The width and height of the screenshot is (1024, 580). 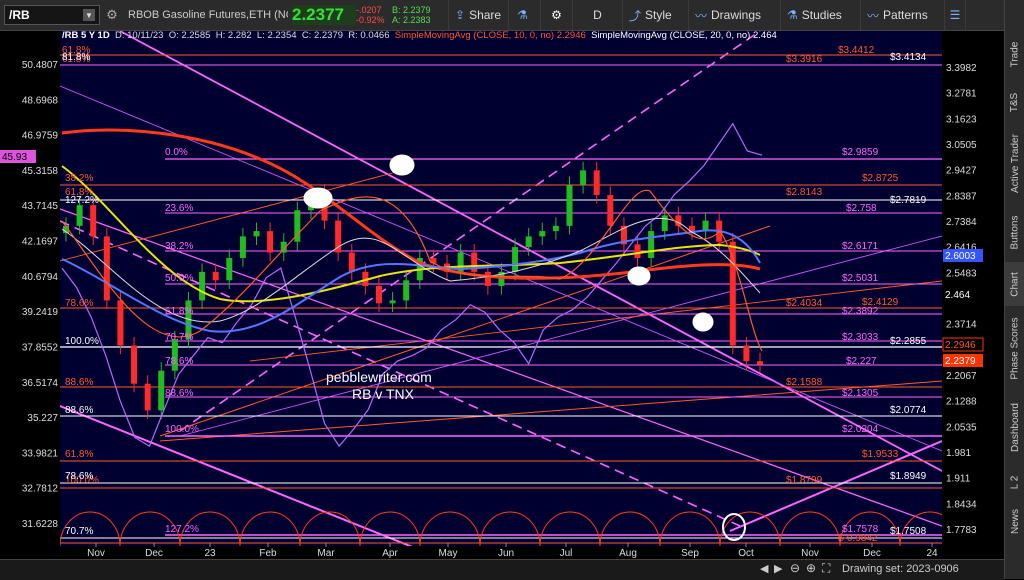 What do you see at coordinates (860, 337) in the screenshot?
I see `fib-price-label: $2.3033` at bounding box center [860, 337].